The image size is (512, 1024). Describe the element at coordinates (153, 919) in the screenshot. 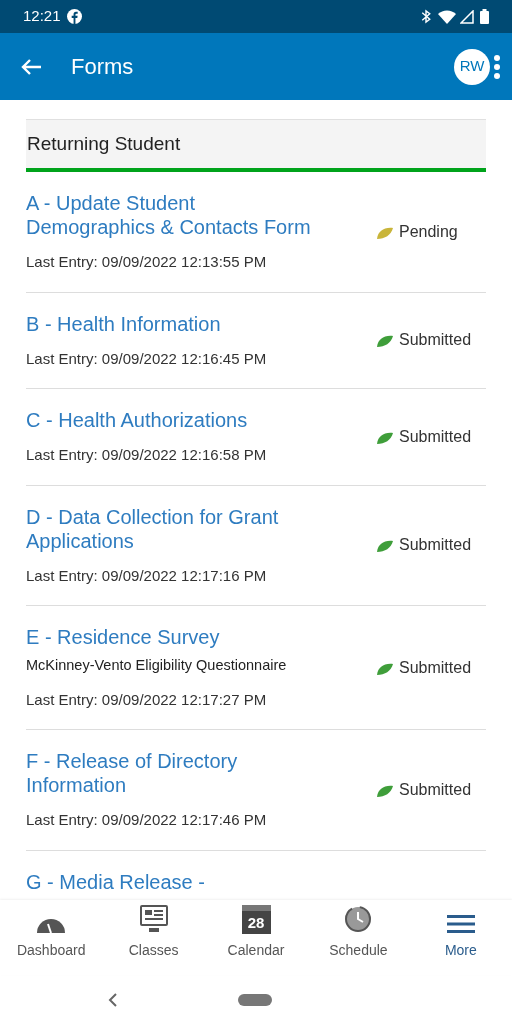

I see `monitor-icon` at that location.